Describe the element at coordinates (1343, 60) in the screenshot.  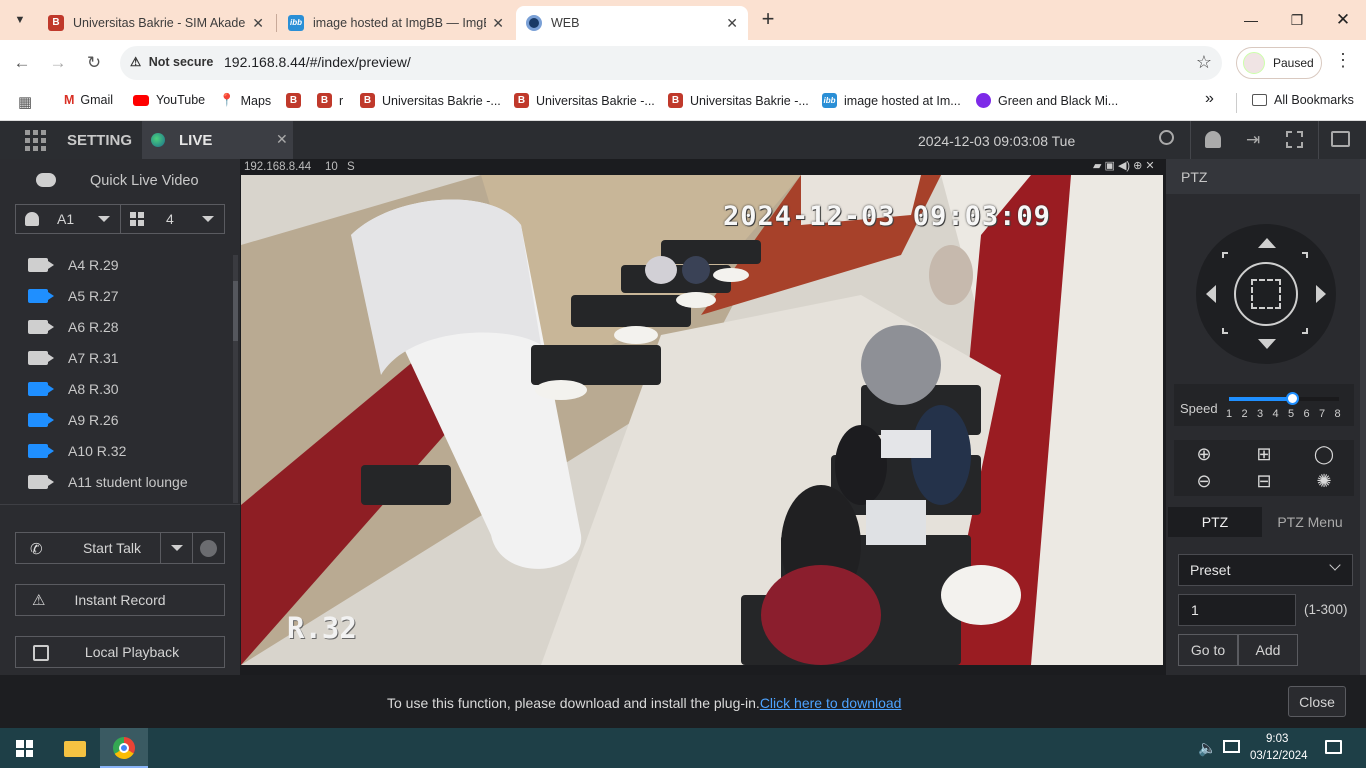
I see `chrome-menu-icon: ⋮` at that location.